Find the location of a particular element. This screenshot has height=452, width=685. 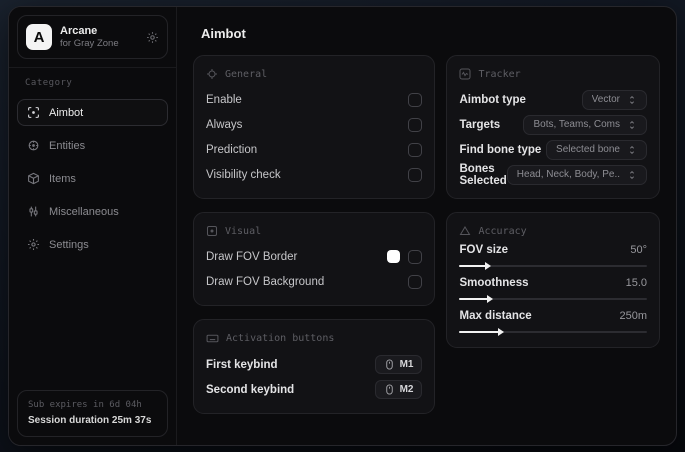

setting-row: Second keybind M2 is located at coordinates (314, 389).